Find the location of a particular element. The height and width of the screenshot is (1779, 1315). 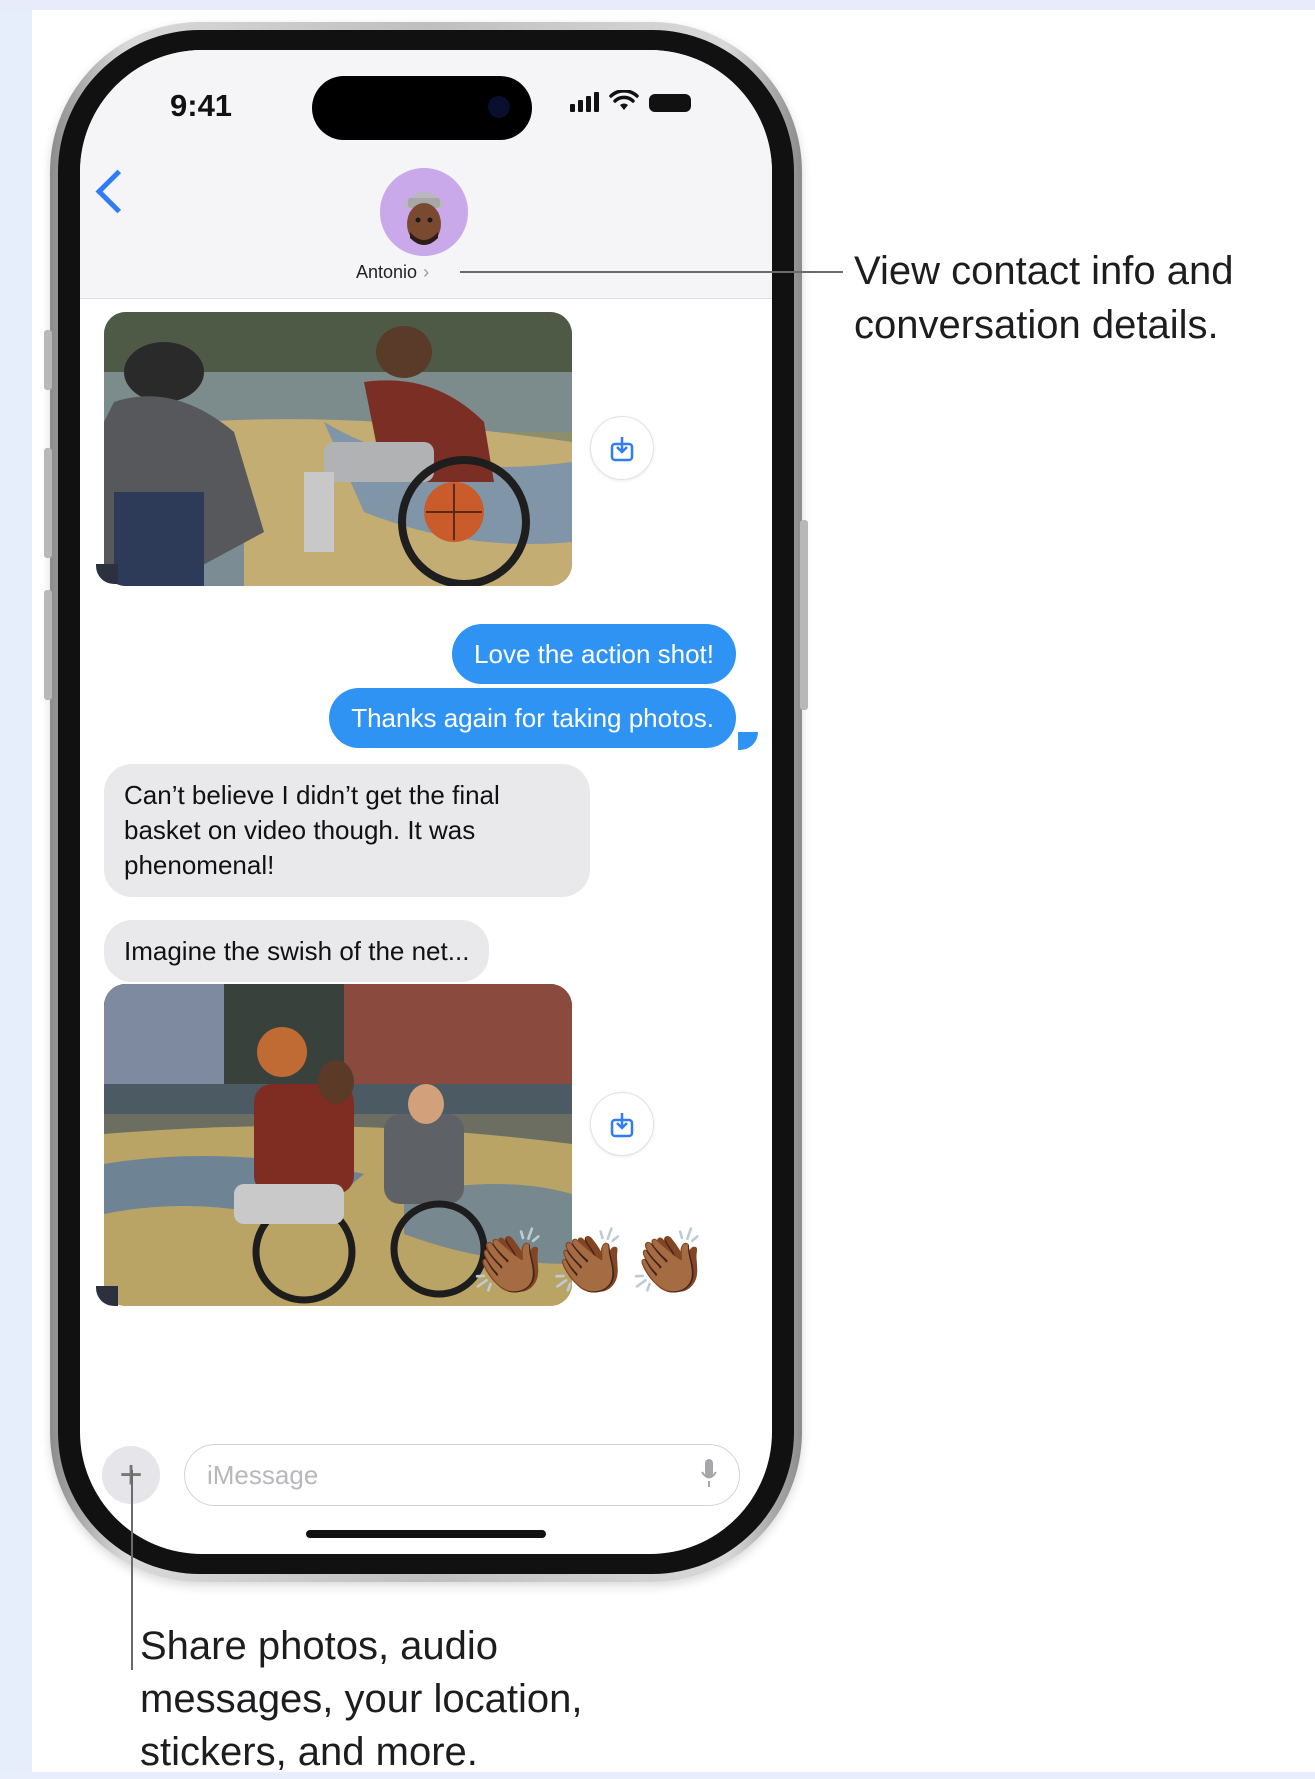

background-left-band is located at coordinates (16, 891).